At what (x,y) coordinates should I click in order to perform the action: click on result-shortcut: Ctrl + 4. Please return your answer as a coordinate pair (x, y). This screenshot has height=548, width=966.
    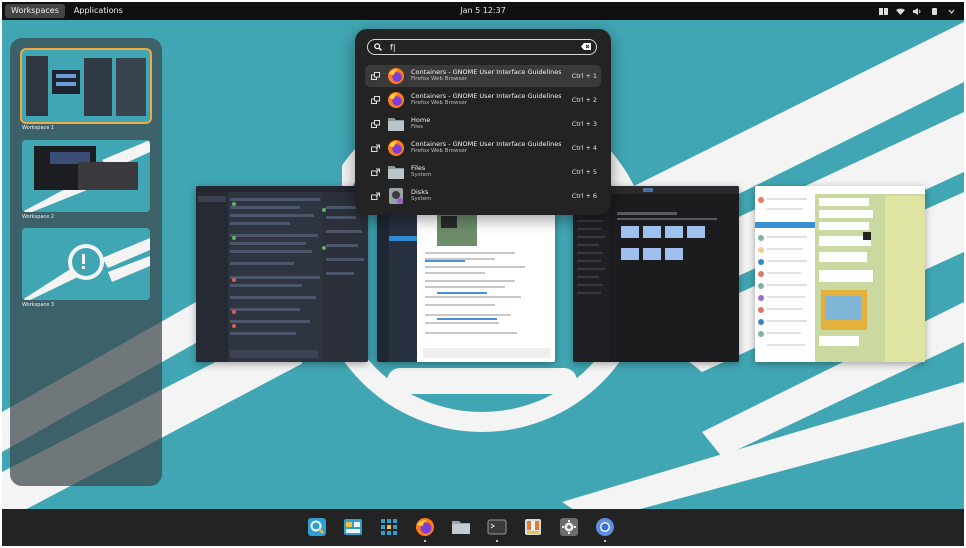
    Looking at the image, I should click on (584, 148).